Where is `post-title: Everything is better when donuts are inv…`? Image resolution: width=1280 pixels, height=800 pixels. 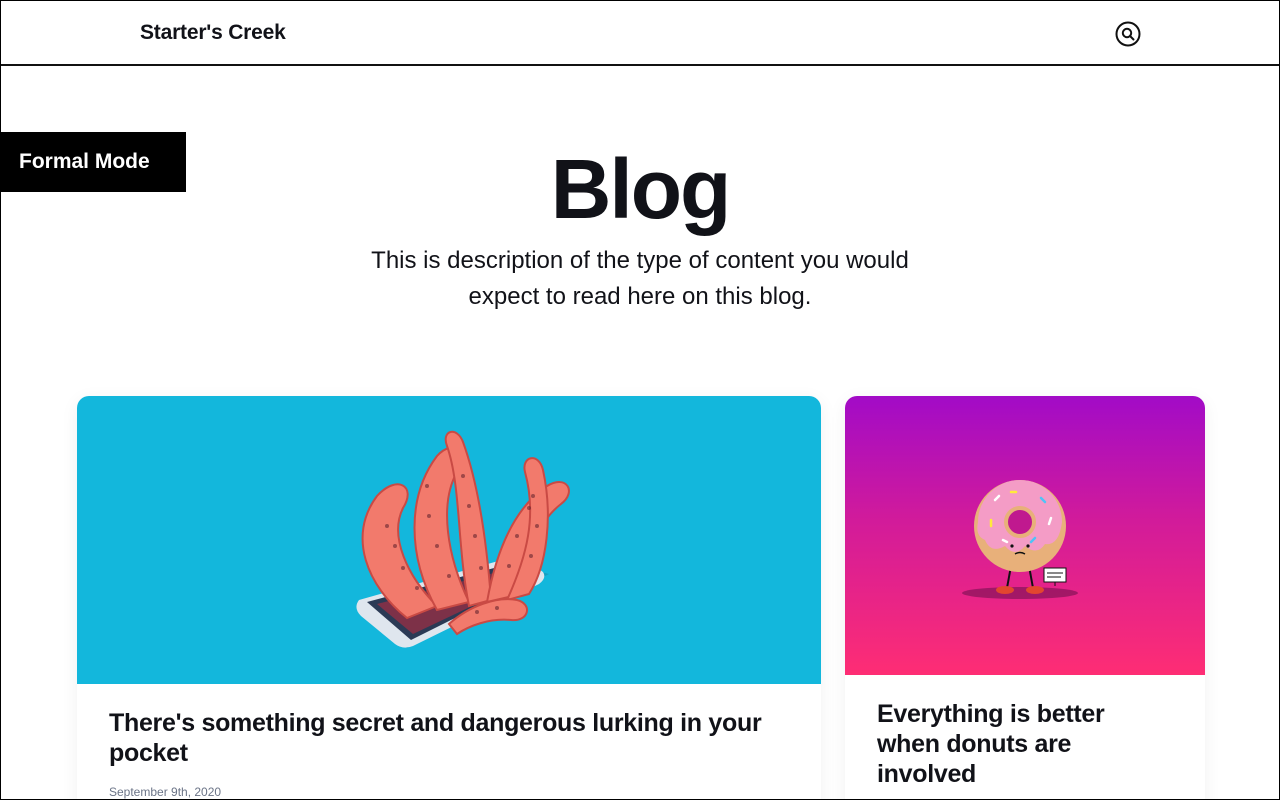
post-title: Everything is better when donuts are inv… is located at coordinates (1007, 744).